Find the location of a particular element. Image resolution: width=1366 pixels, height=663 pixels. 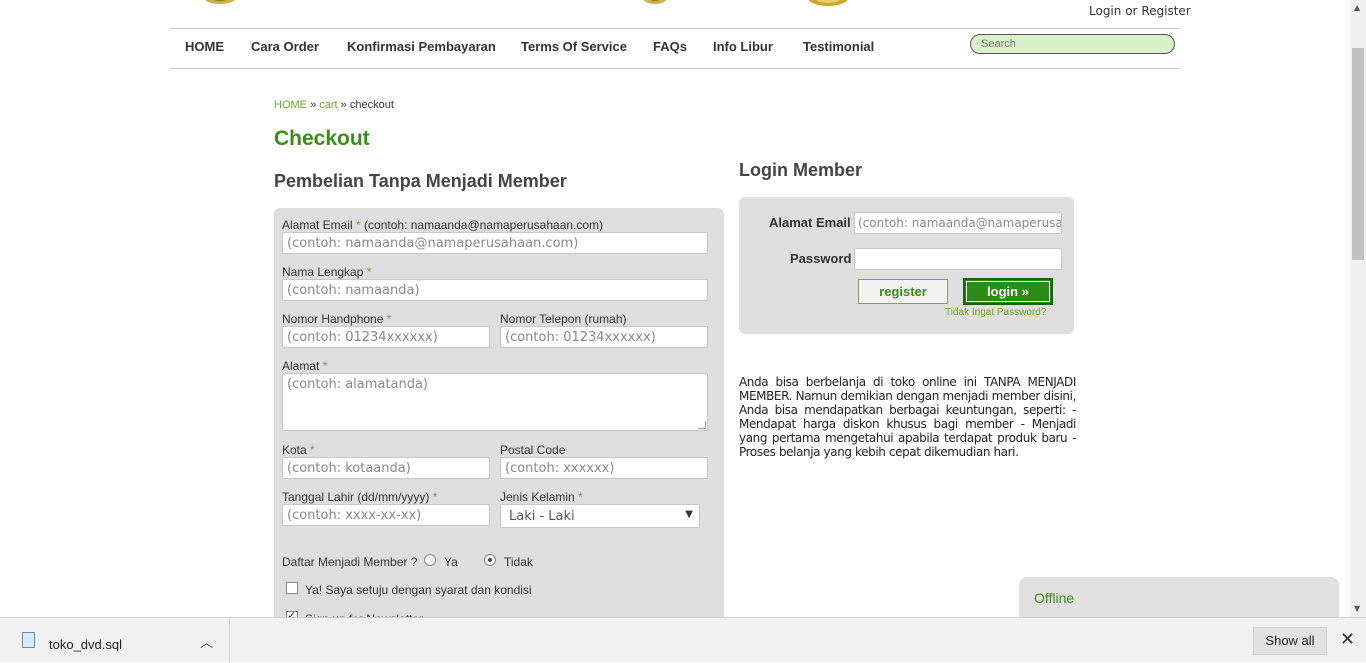

breadcrumb: HOME » cart » checkout is located at coordinates (334, 105).